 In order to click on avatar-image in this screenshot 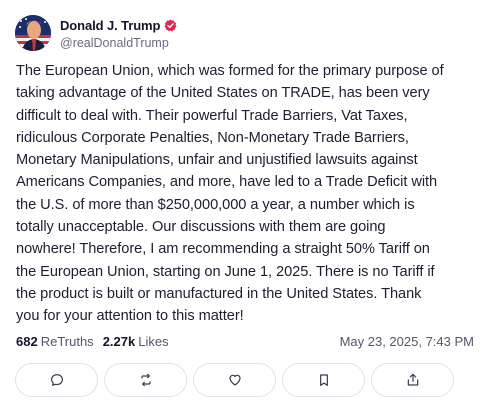, I will do `click(33, 33)`.